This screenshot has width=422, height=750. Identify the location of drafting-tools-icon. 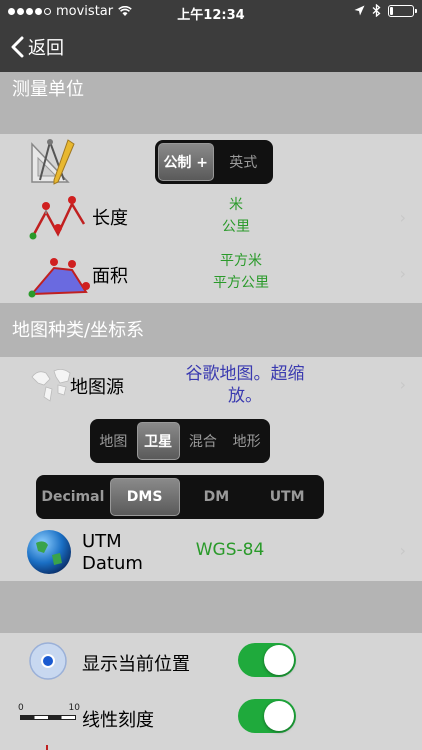
(53, 162).